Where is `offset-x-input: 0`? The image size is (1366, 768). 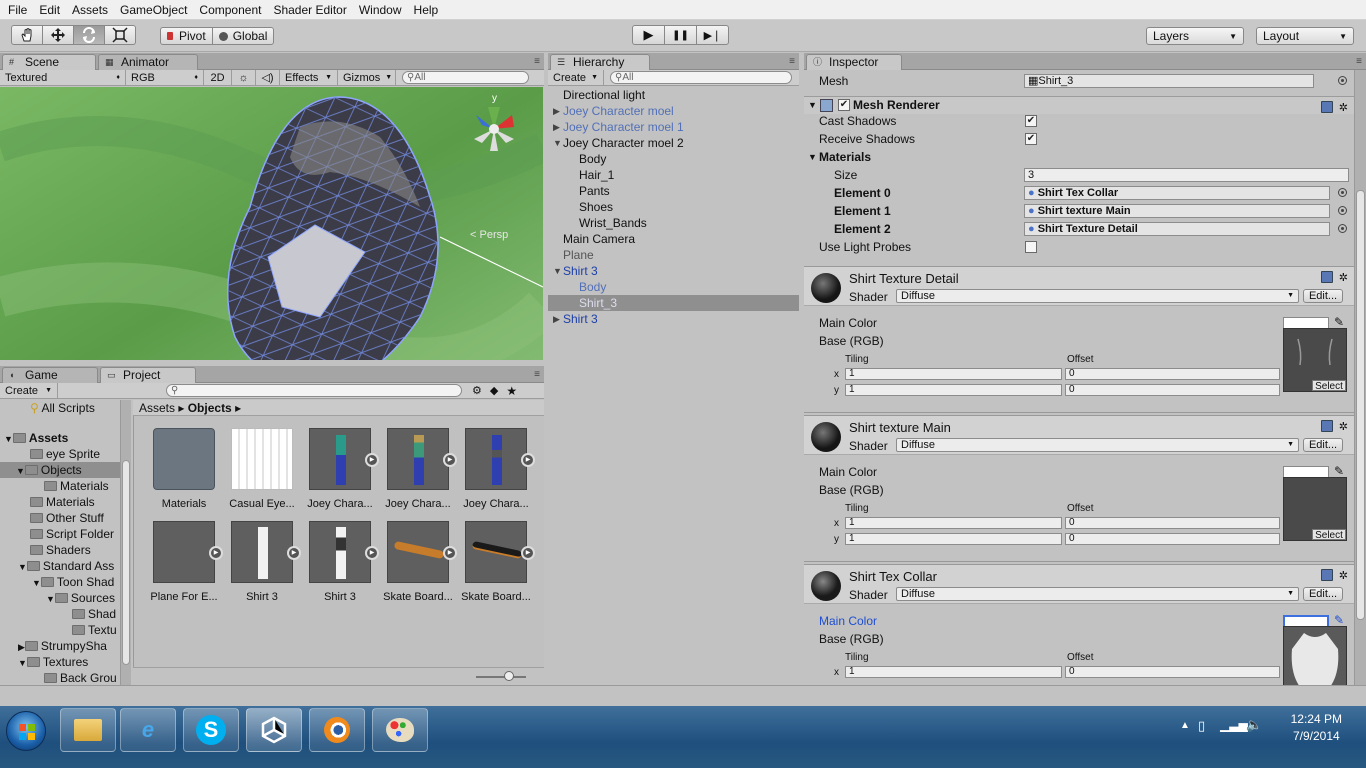
offset-x-input: 0 is located at coordinates (1172, 672).